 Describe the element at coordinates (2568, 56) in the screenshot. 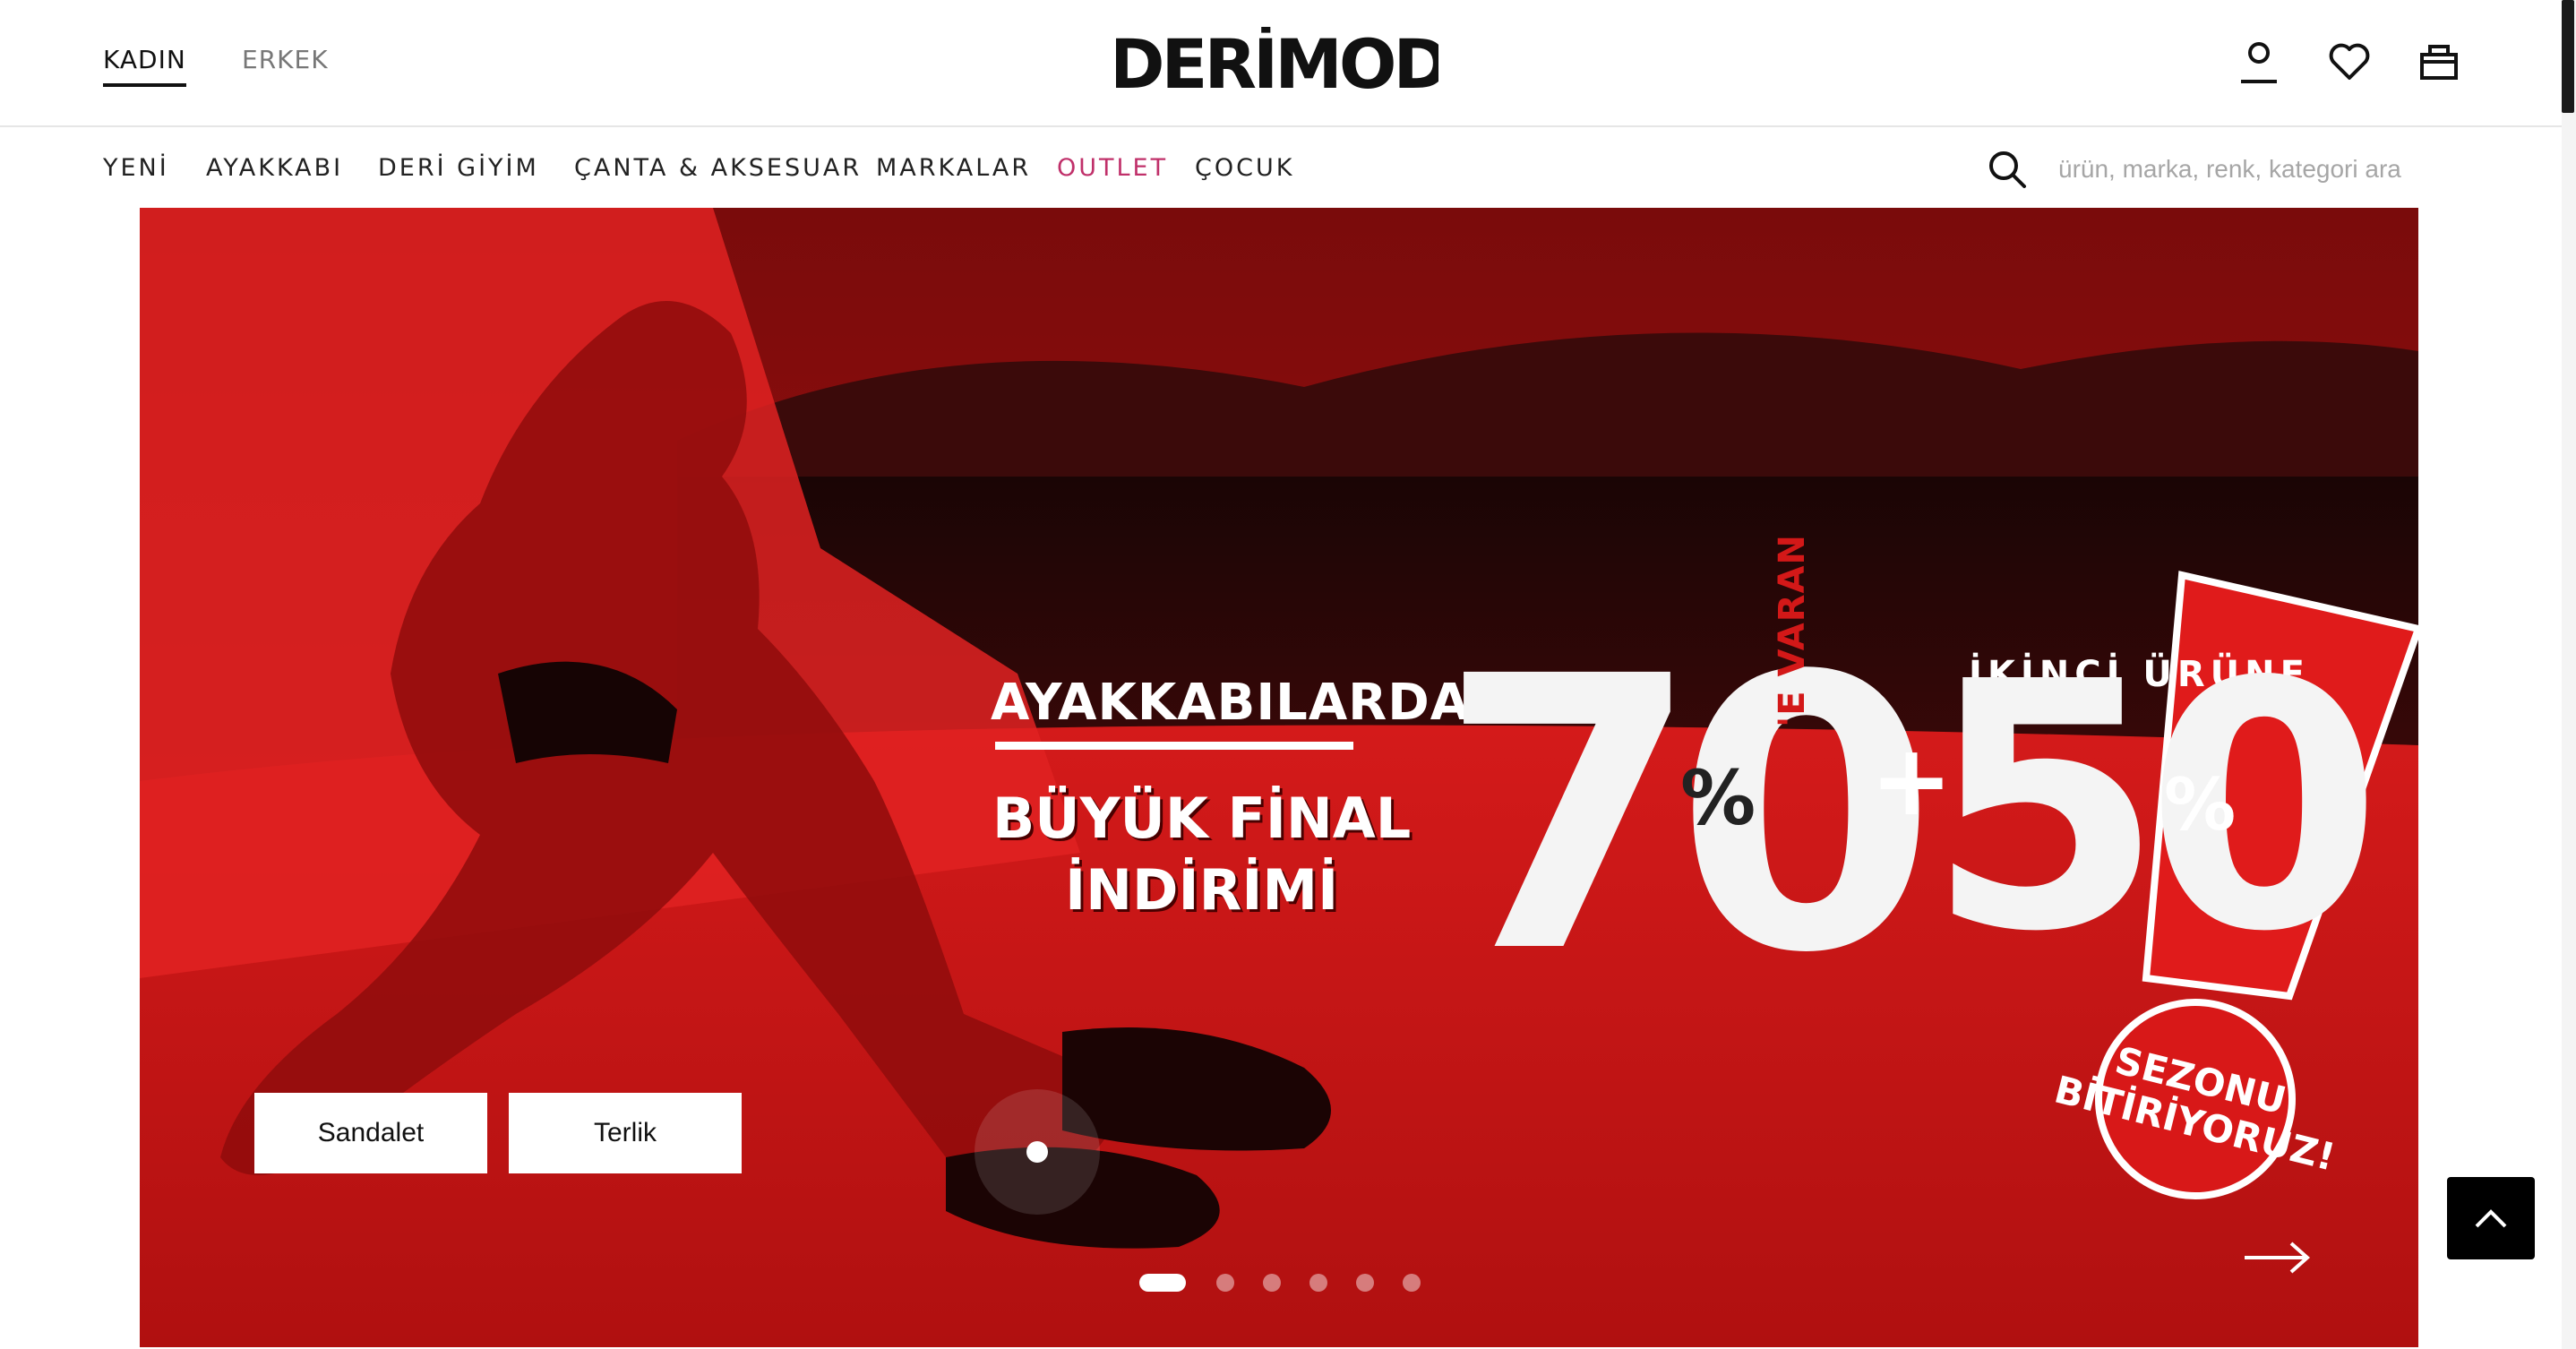

I see `scrollbar-thumb` at that location.